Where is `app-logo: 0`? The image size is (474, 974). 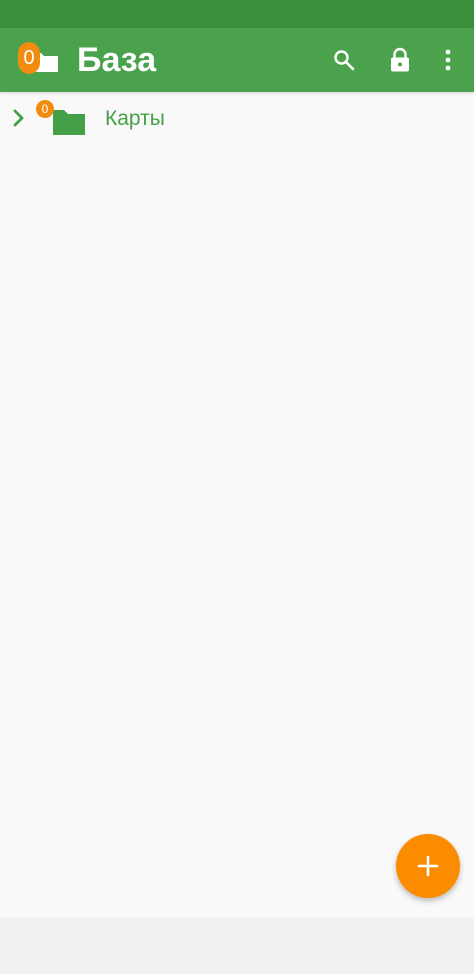 app-logo: 0 is located at coordinates (38, 60).